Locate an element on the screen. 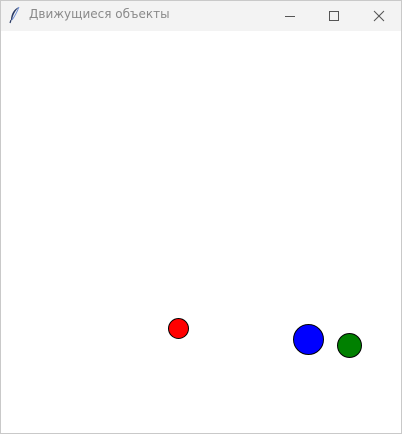  feather-icon is located at coordinates (15, 15).